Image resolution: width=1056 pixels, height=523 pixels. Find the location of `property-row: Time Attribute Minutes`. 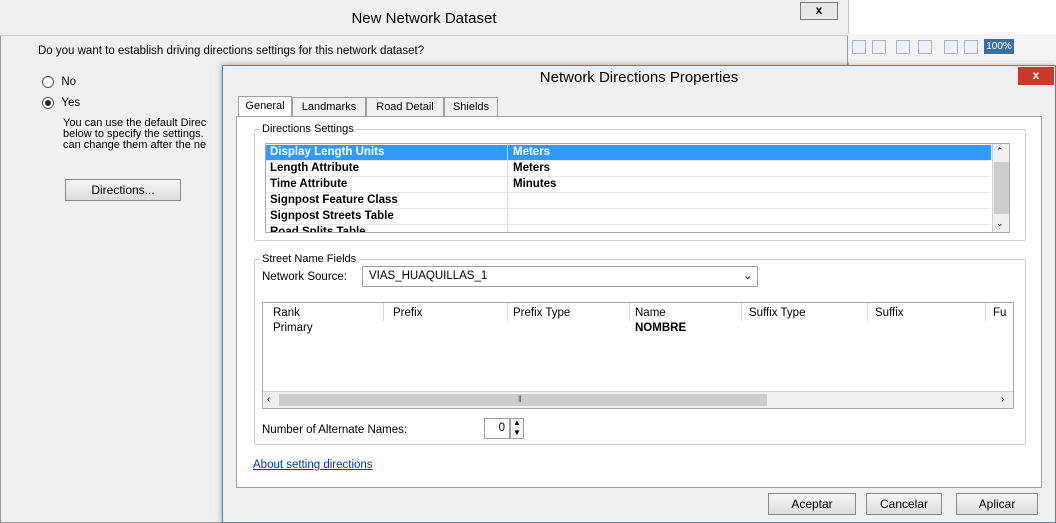

property-row: Time Attribute Minutes is located at coordinates (628, 185).